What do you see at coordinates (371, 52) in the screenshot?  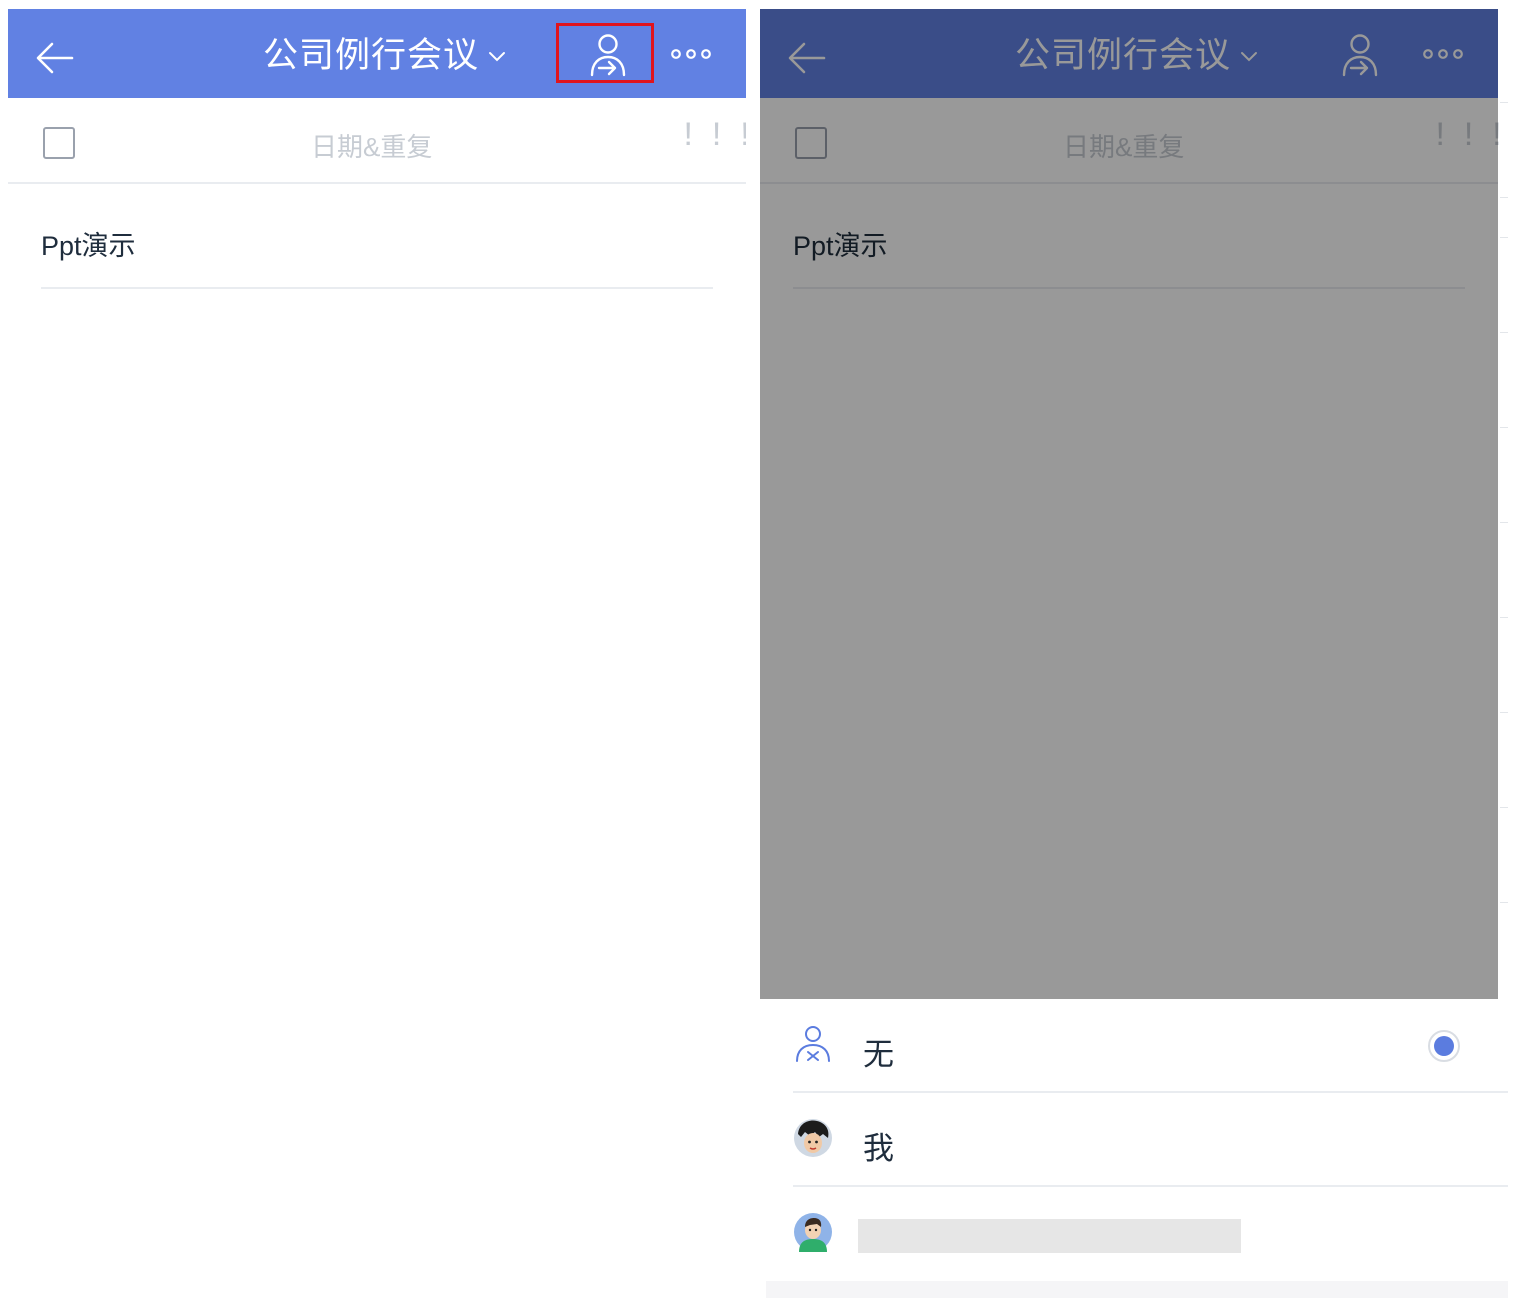 I see `page-title: 公司例行会议` at bounding box center [371, 52].